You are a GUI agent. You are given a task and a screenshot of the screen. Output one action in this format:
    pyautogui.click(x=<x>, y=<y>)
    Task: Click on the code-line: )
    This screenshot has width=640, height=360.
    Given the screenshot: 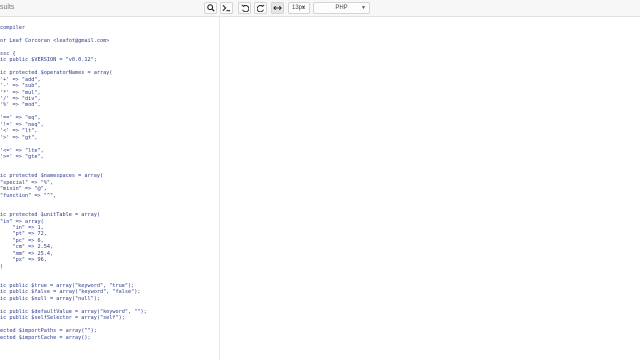 What is the action you would take?
    pyautogui.click(x=2, y=266)
    